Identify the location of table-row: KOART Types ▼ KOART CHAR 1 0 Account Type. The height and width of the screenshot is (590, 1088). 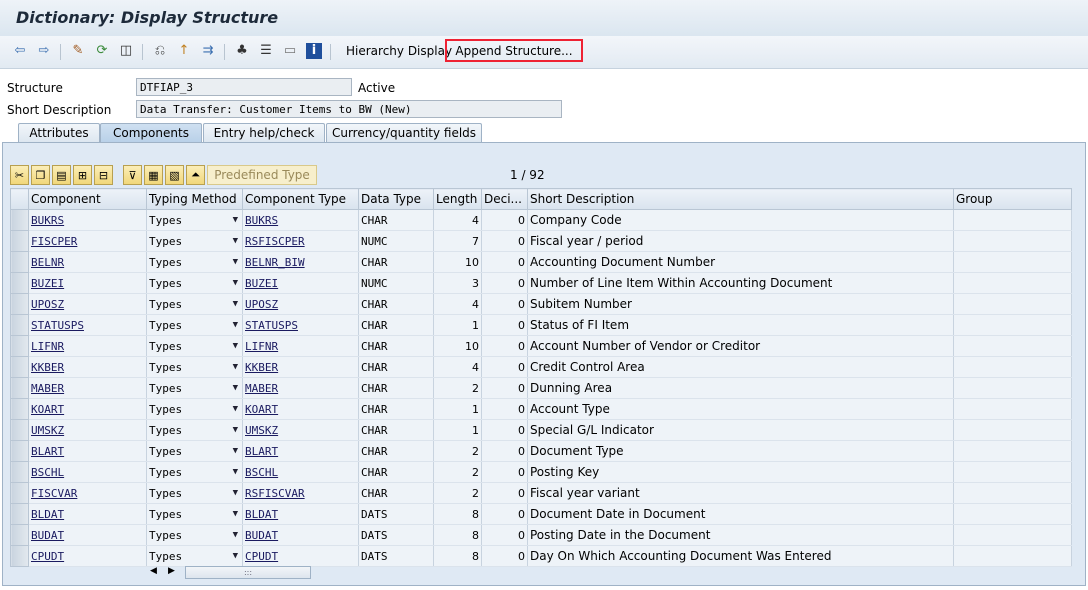
(541, 409).